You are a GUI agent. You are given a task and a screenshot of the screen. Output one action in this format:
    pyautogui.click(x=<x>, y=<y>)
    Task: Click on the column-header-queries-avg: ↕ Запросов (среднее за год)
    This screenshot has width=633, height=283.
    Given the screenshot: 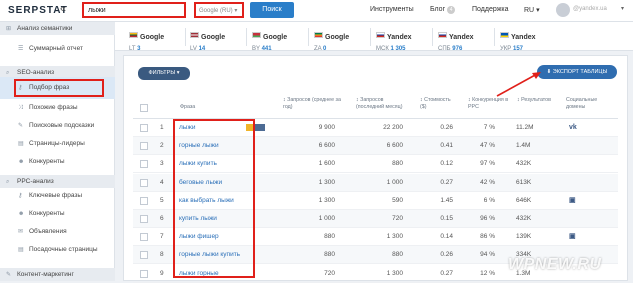 What is the action you would take?
    pyautogui.click(x=312, y=103)
    